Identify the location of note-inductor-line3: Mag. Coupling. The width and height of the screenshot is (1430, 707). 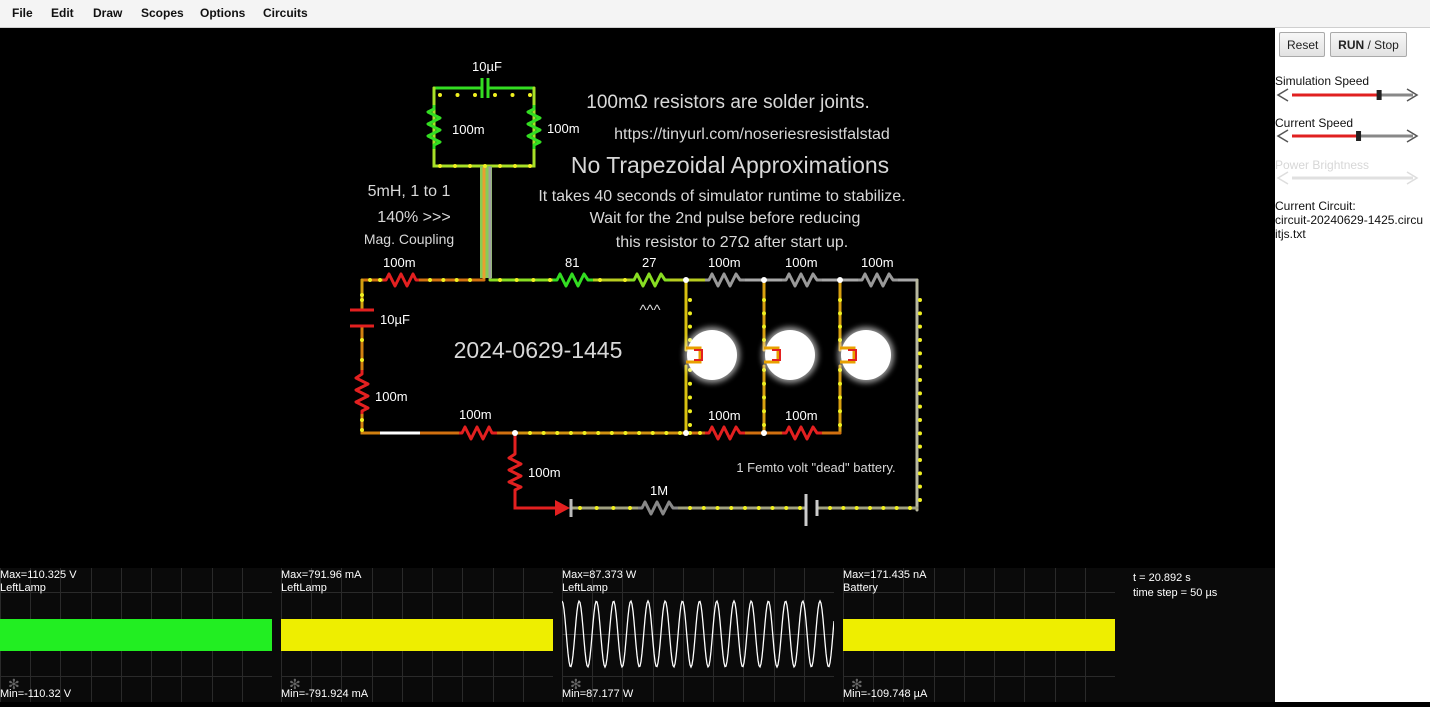
(409, 239).